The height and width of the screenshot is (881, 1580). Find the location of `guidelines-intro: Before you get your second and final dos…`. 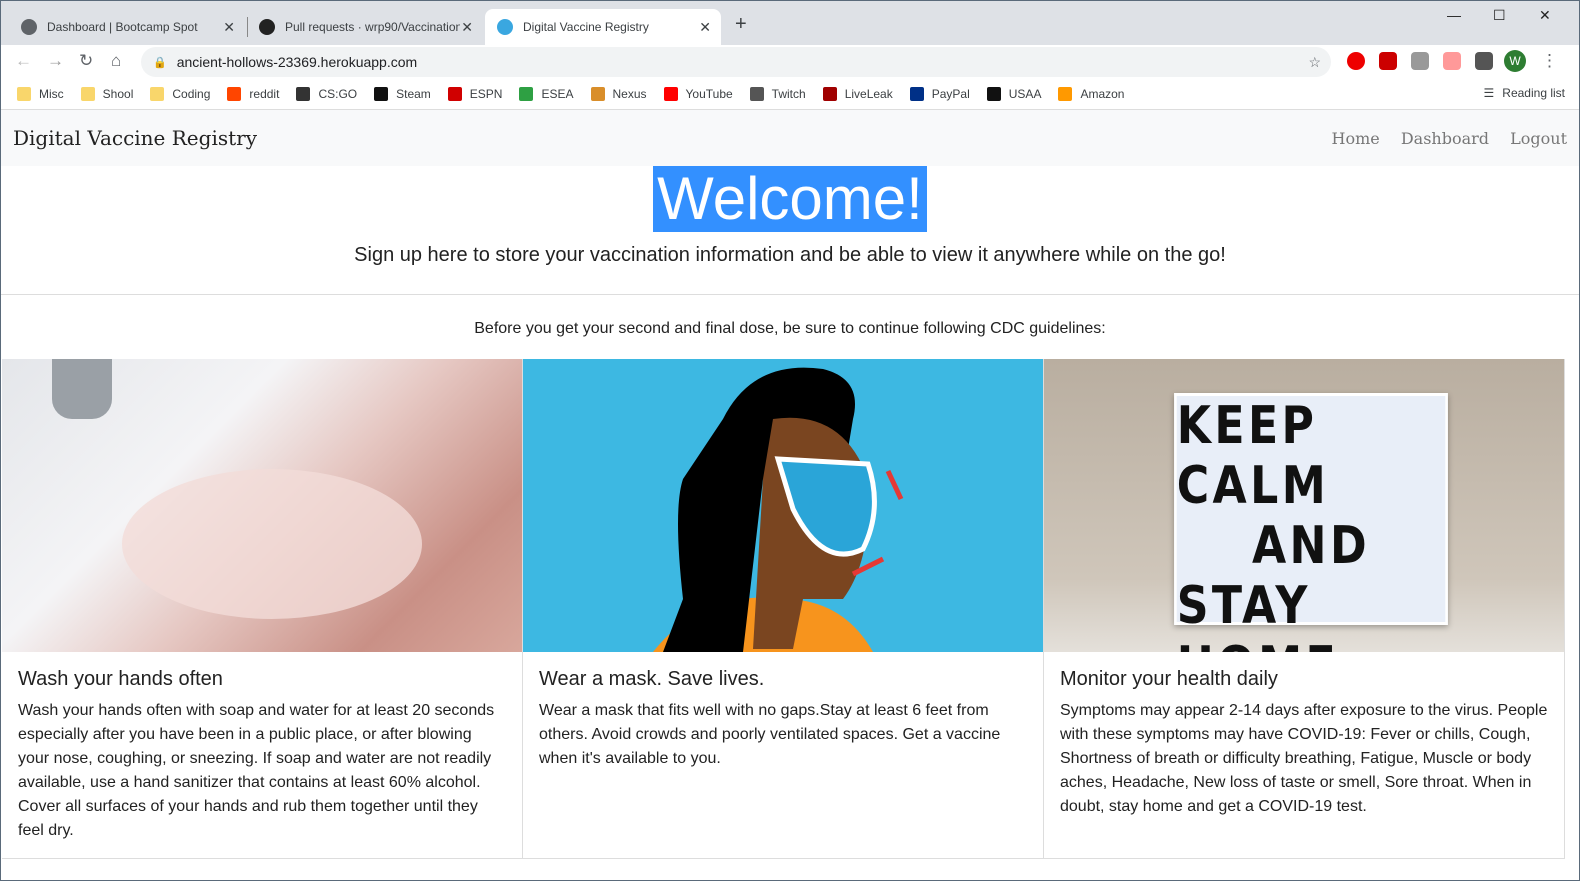

guidelines-intro: Before you get your second and final dos… is located at coordinates (790, 328).